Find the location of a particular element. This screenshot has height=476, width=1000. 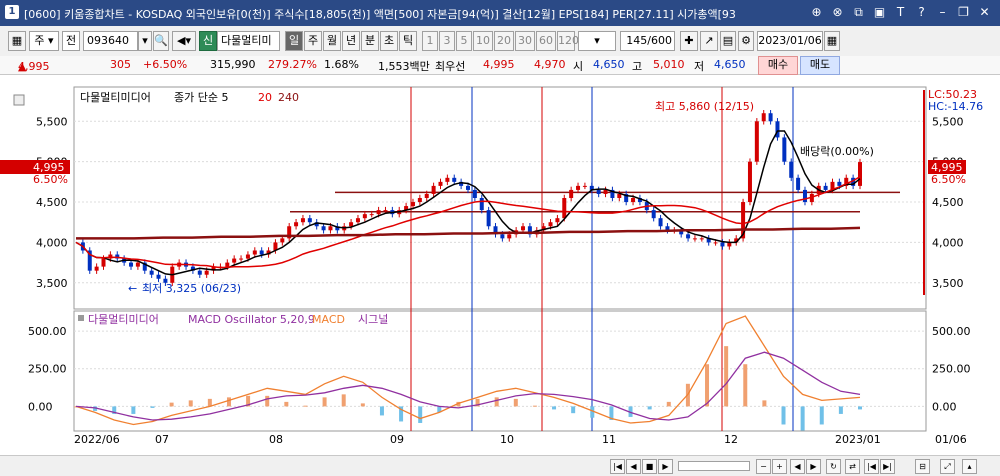

help-icon: ? is located at coordinates (921, 12).